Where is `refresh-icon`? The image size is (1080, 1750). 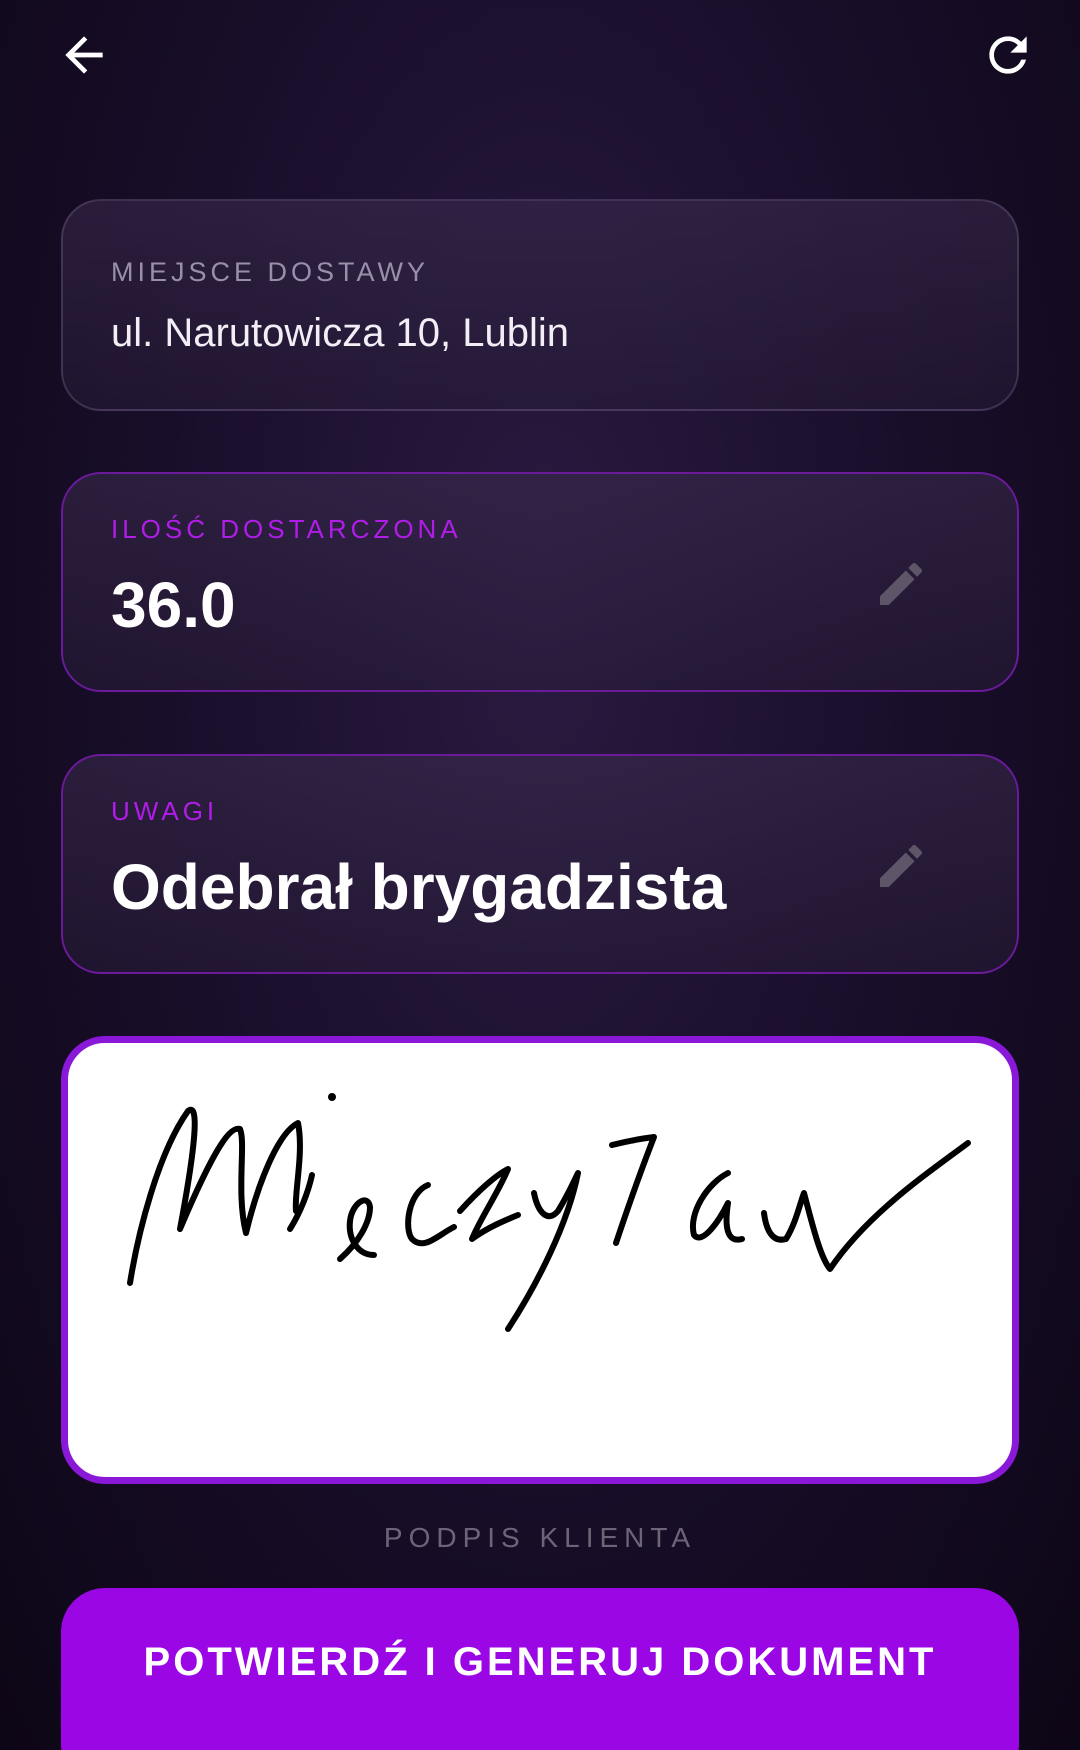
refresh-icon is located at coordinates (1008, 55).